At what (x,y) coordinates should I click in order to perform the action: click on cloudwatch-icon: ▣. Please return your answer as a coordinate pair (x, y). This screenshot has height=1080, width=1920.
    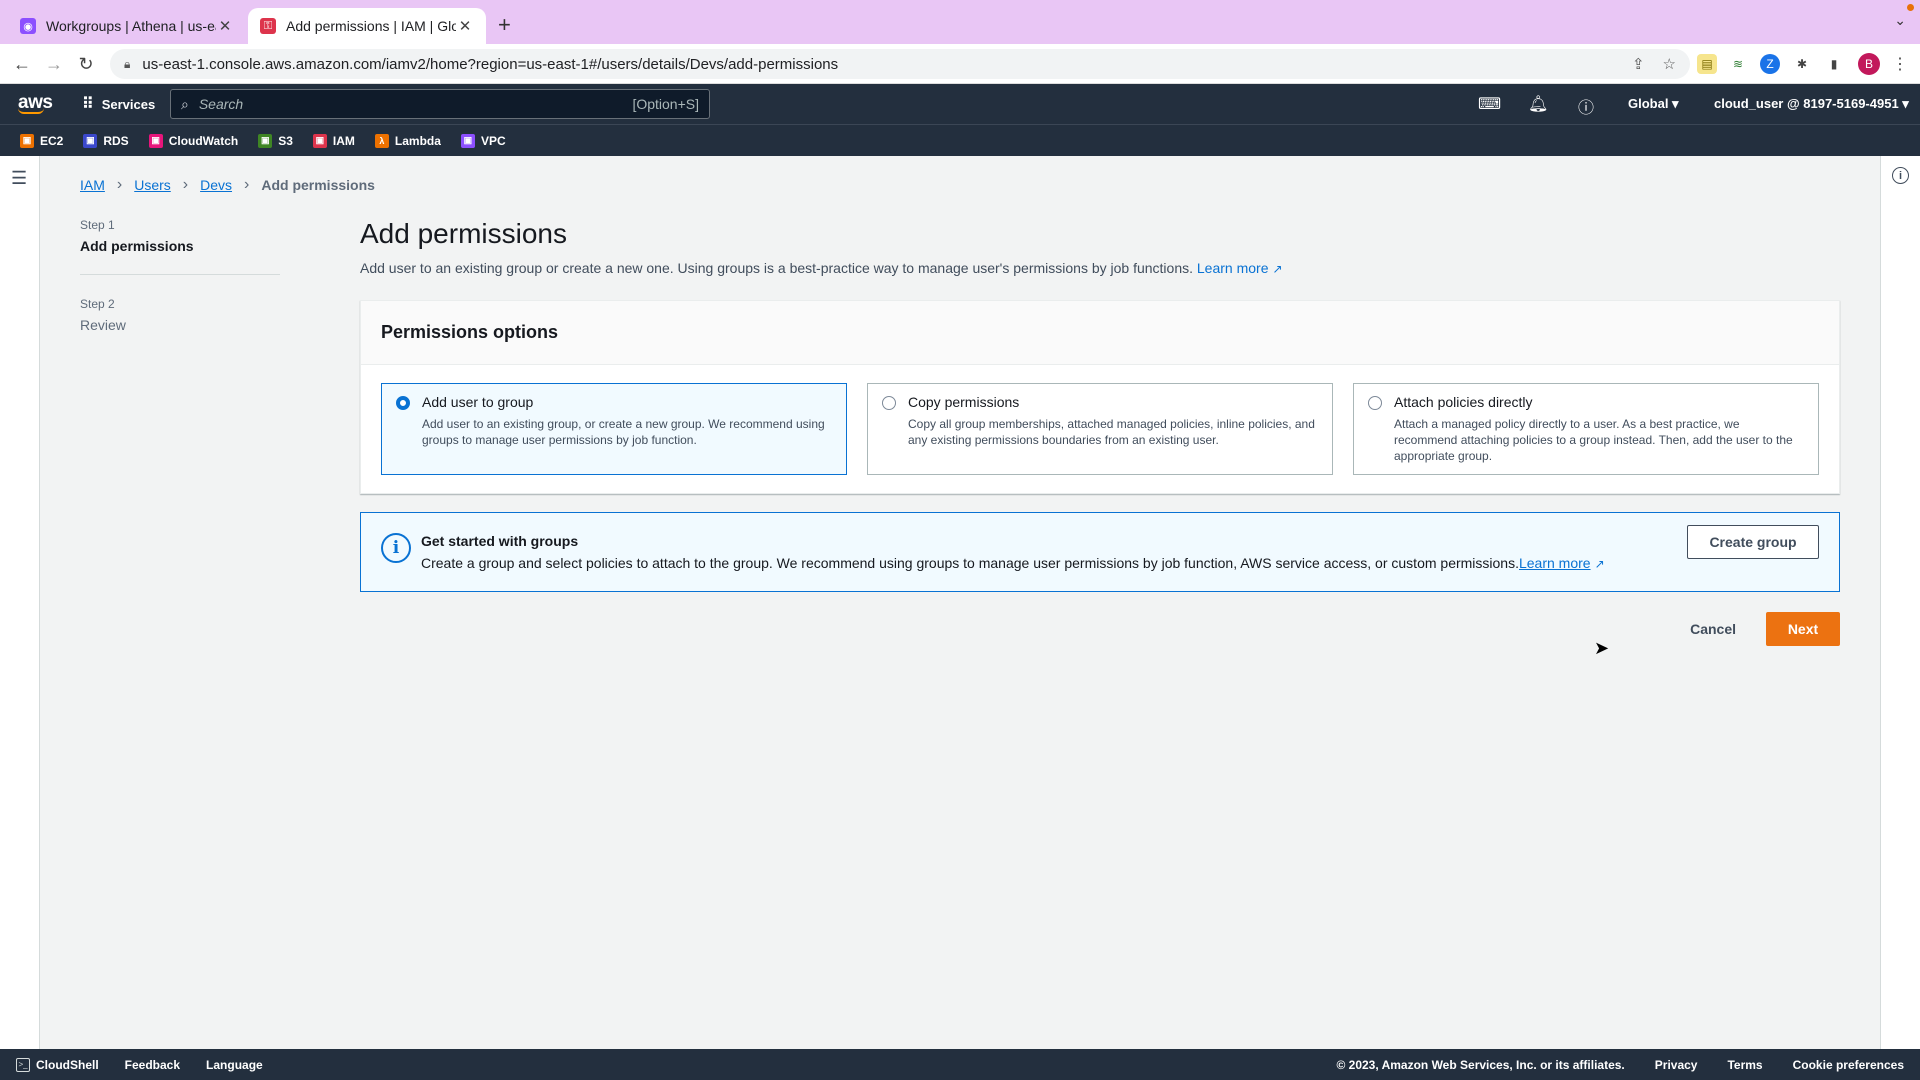
    Looking at the image, I should click on (155, 140).